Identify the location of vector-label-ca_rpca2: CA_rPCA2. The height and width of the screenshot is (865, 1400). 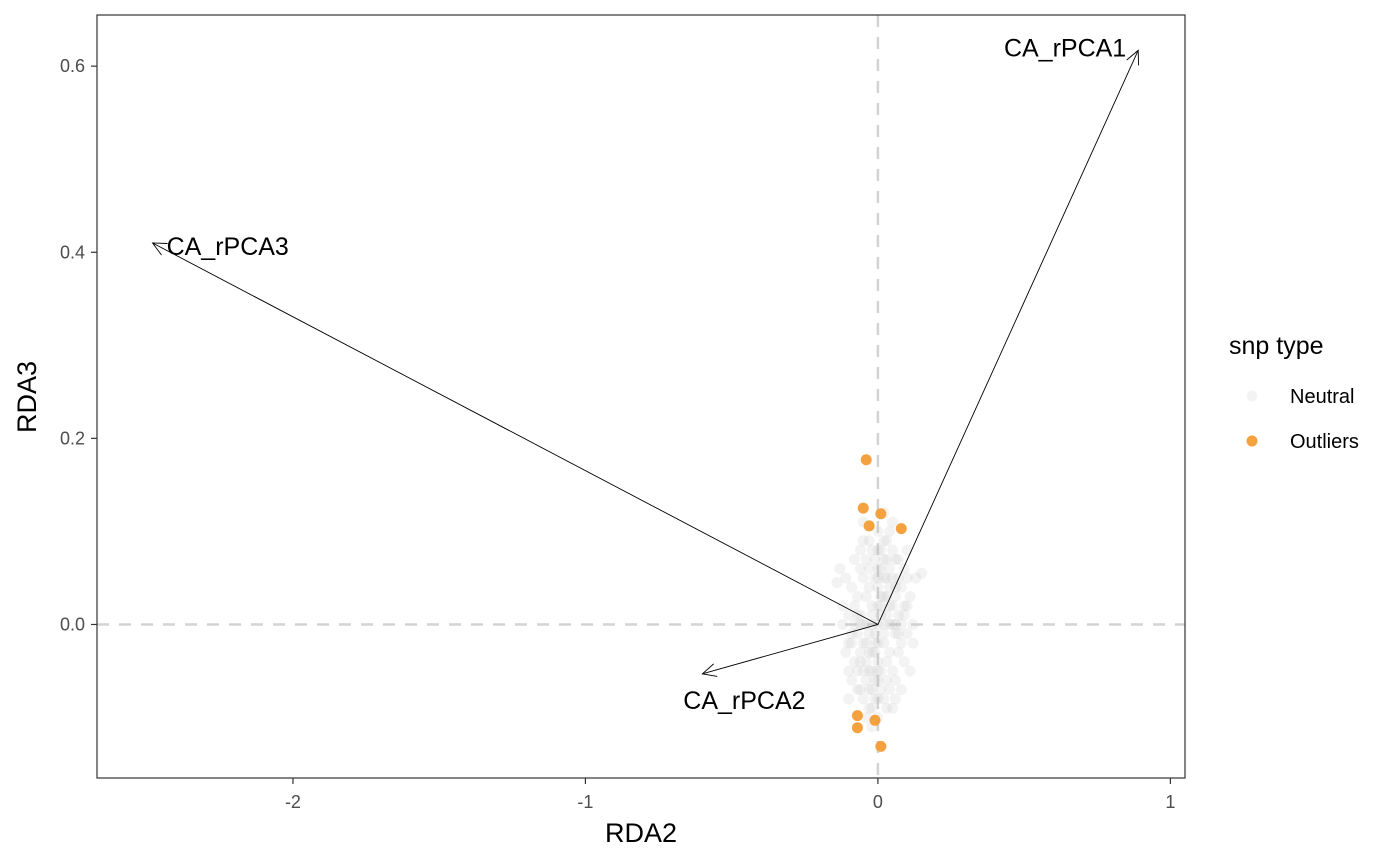
(744, 701).